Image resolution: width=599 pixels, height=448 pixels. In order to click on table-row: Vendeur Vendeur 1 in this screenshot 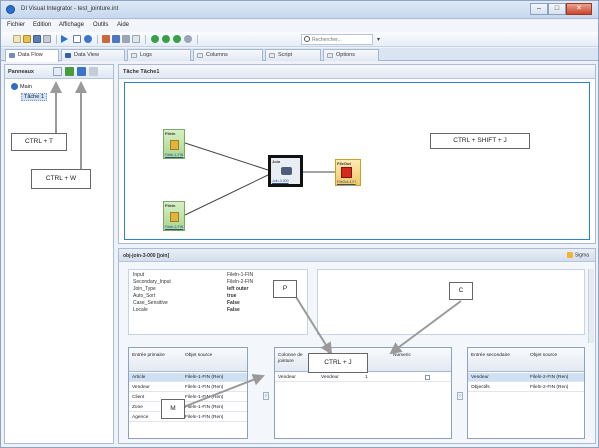, I will do `click(363, 377)`.